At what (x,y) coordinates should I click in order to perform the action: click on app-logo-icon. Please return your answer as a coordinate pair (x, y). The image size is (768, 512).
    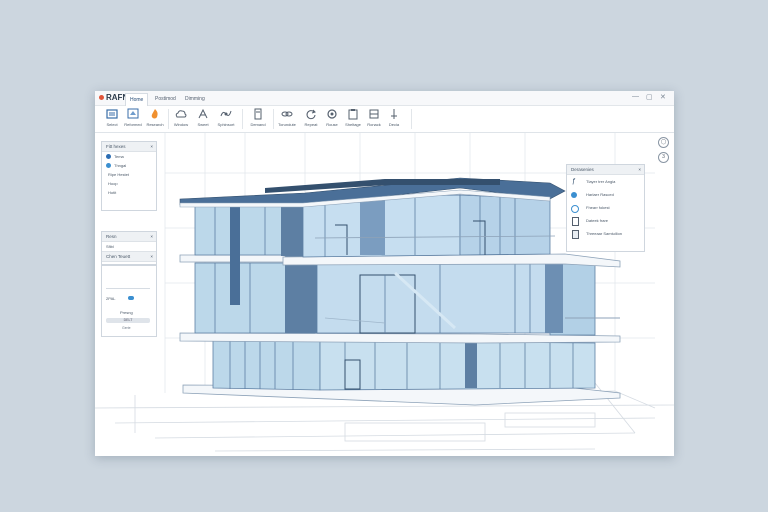
    Looking at the image, I should click on (101, 97).